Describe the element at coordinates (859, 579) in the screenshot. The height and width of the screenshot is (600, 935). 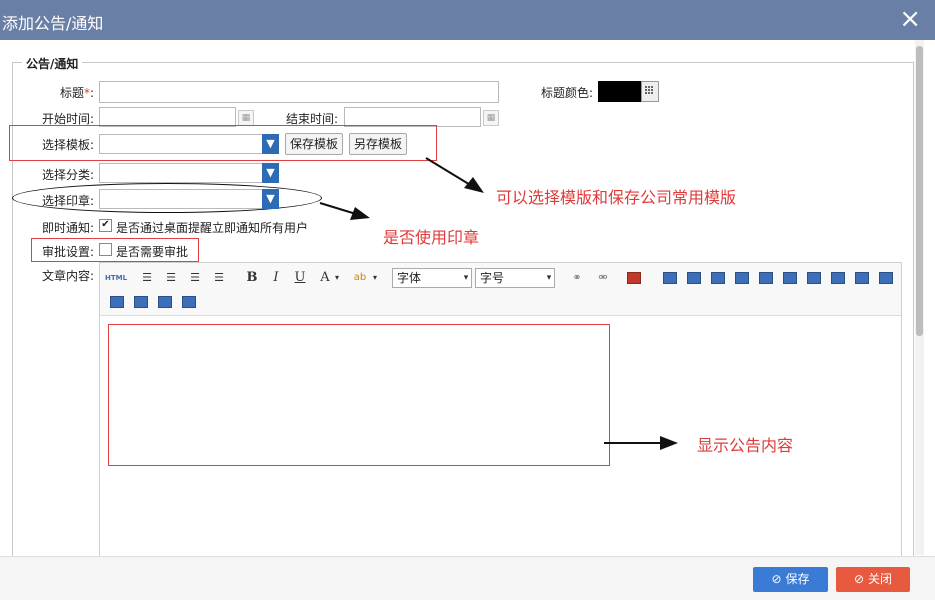
I see `ban-icon: ⊘` at that location.